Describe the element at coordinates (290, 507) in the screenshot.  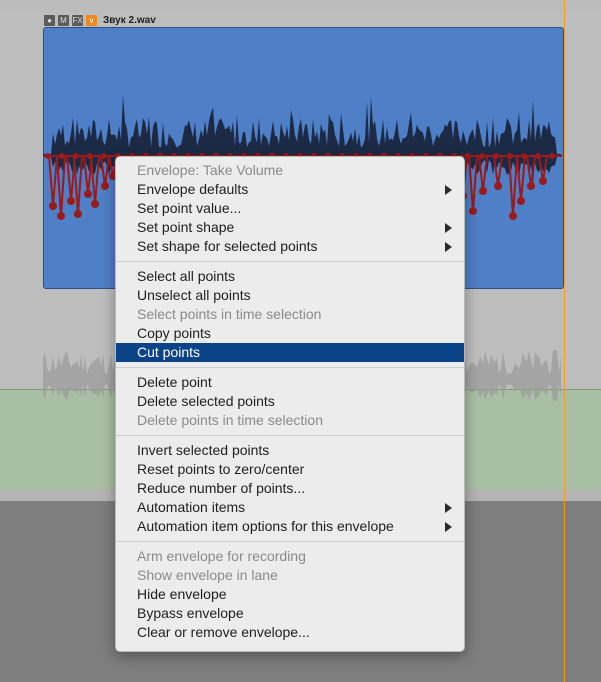
I see `menu-item-automation-items: Automation items` at that location.